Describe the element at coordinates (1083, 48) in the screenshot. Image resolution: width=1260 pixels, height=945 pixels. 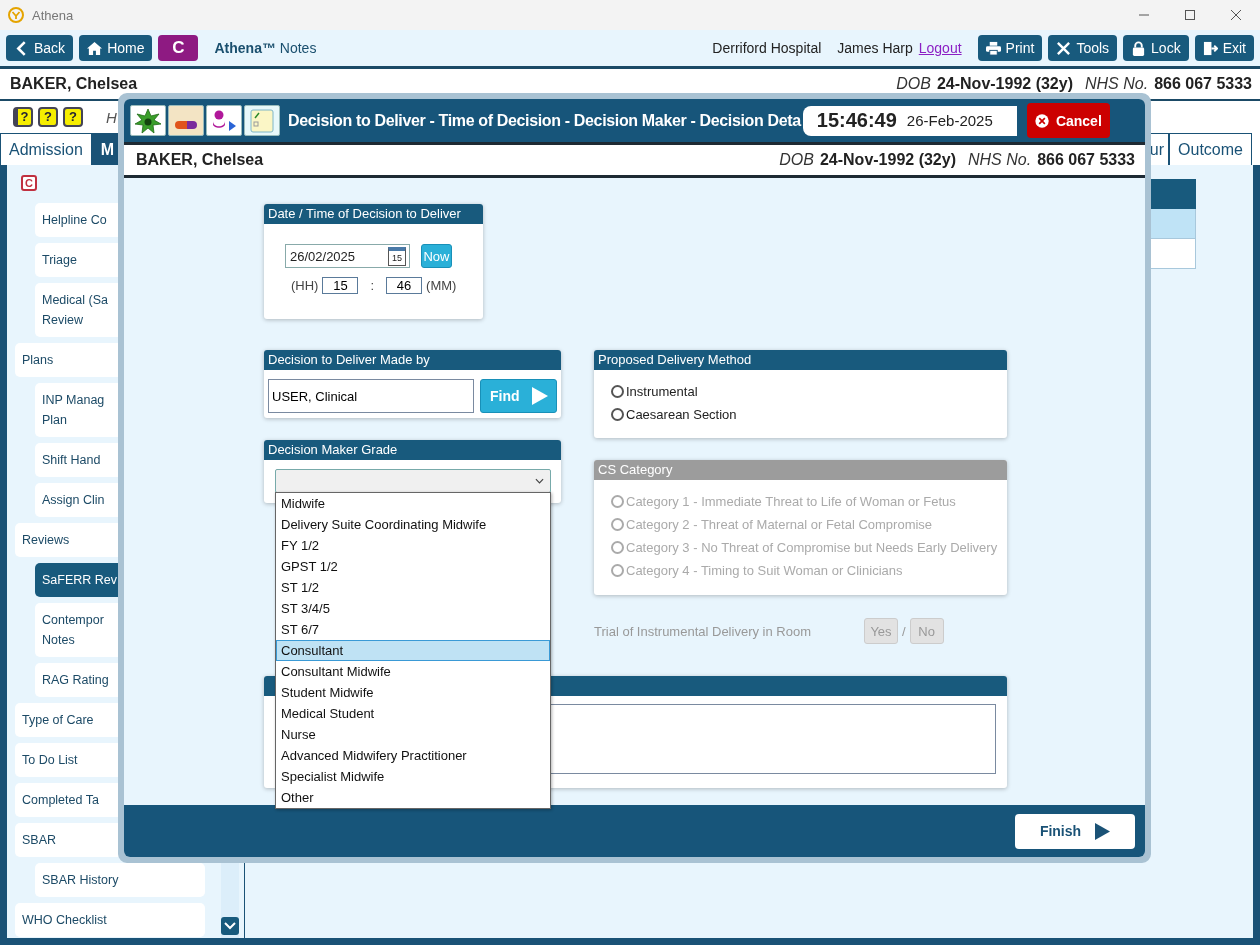
I see `tools-button: Tools` at that location.